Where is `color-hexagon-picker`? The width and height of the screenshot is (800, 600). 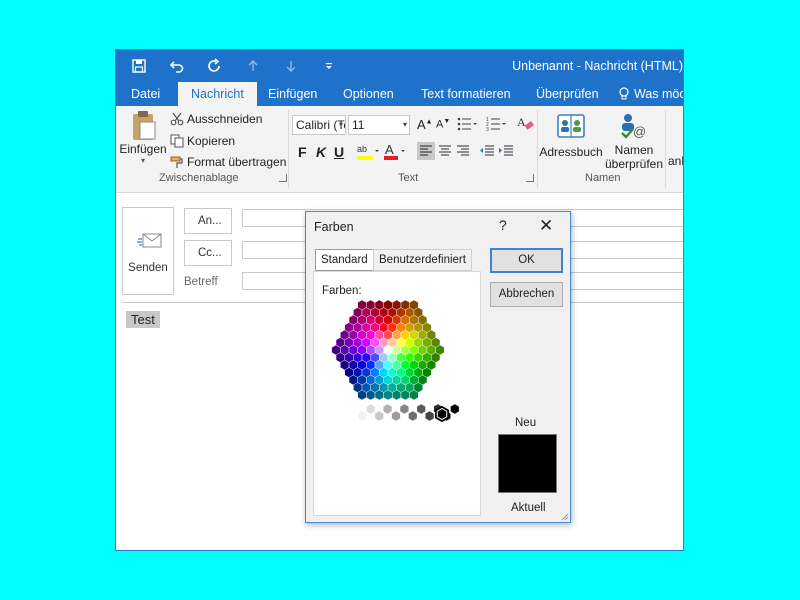 color-hexagon-picker is located at coordinates (397, 375).